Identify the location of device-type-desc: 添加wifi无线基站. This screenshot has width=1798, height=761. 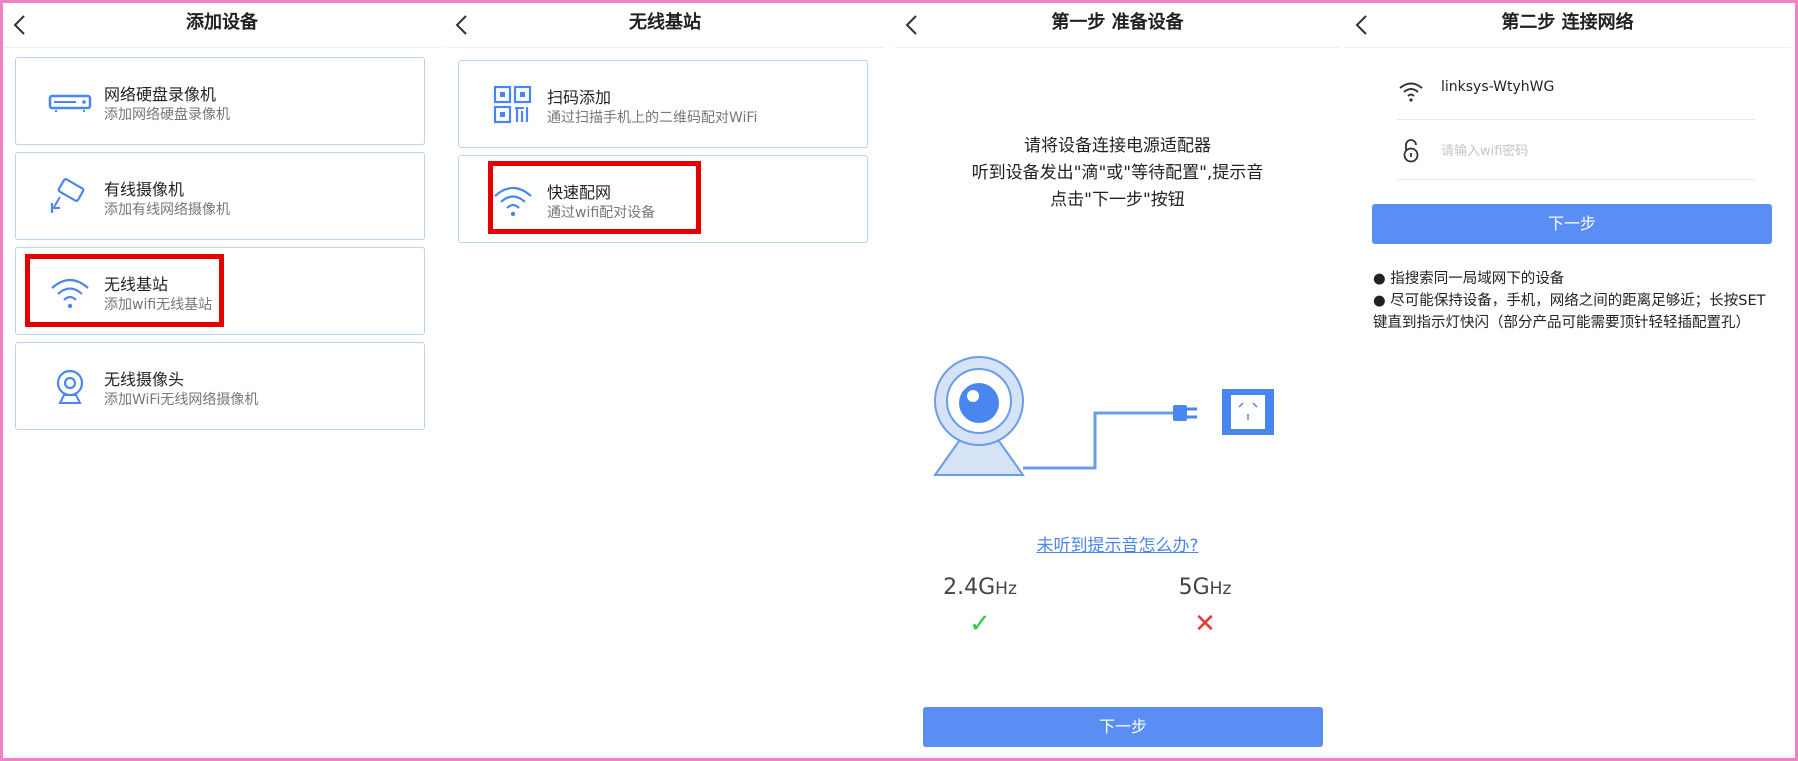
(158, 305).